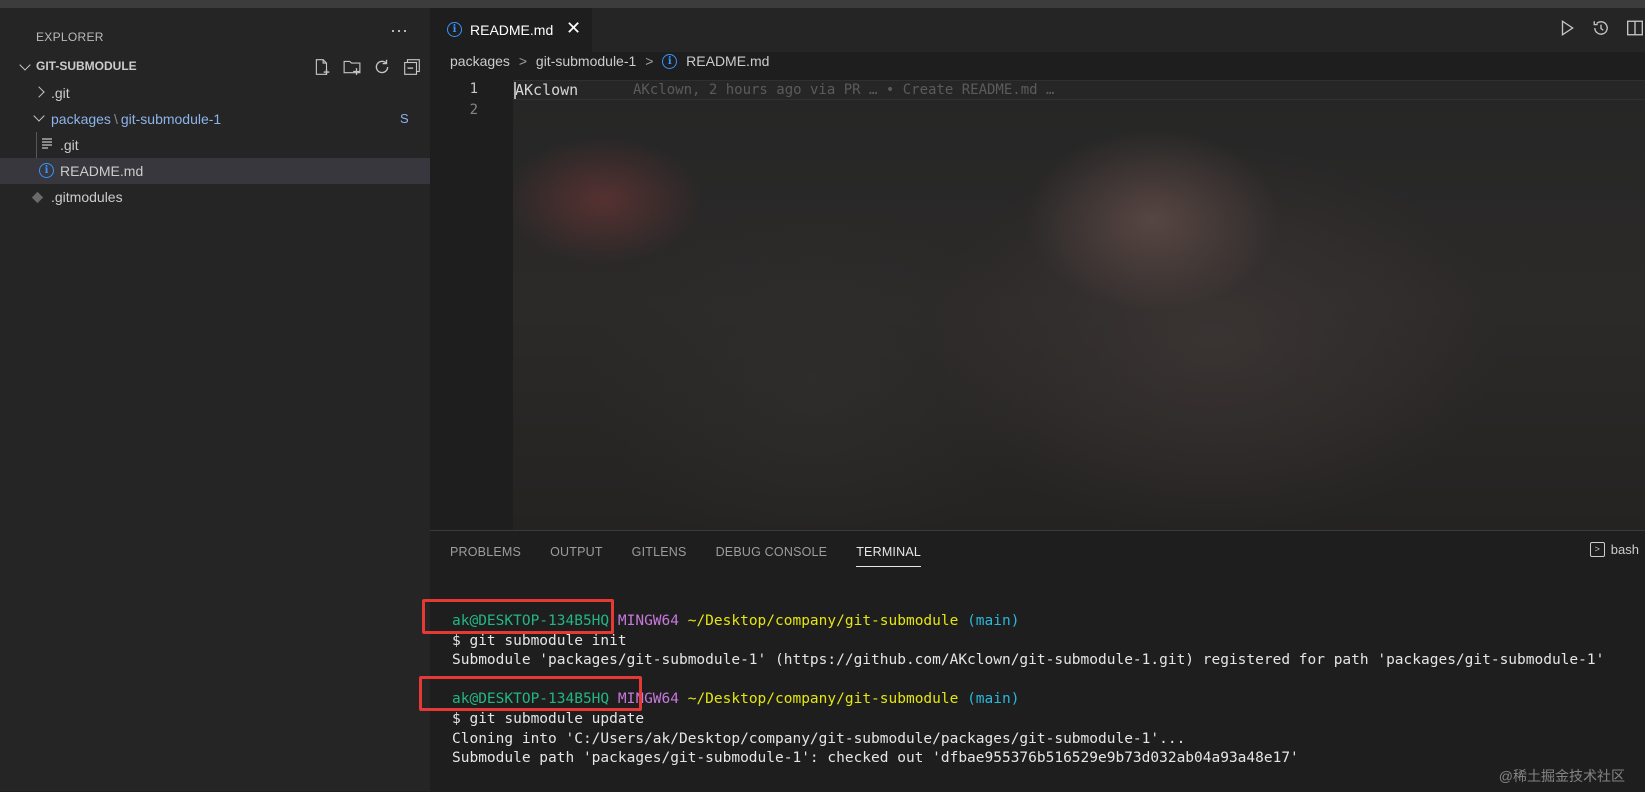 The image size is (1645, 792). Describe the element at coordinates (86, 66) in the screenshot. I see `workspace-name: GIT-SUBMODULE` at that location.